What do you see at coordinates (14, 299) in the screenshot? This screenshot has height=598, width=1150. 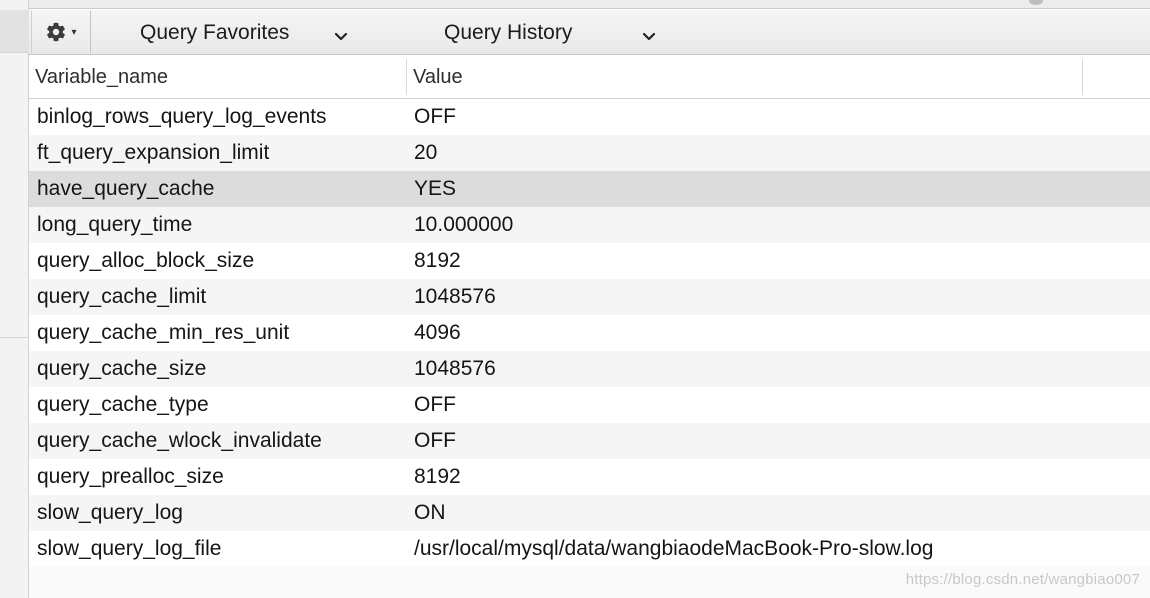 I see `left-sidebar` at bounding box center [14, 299].